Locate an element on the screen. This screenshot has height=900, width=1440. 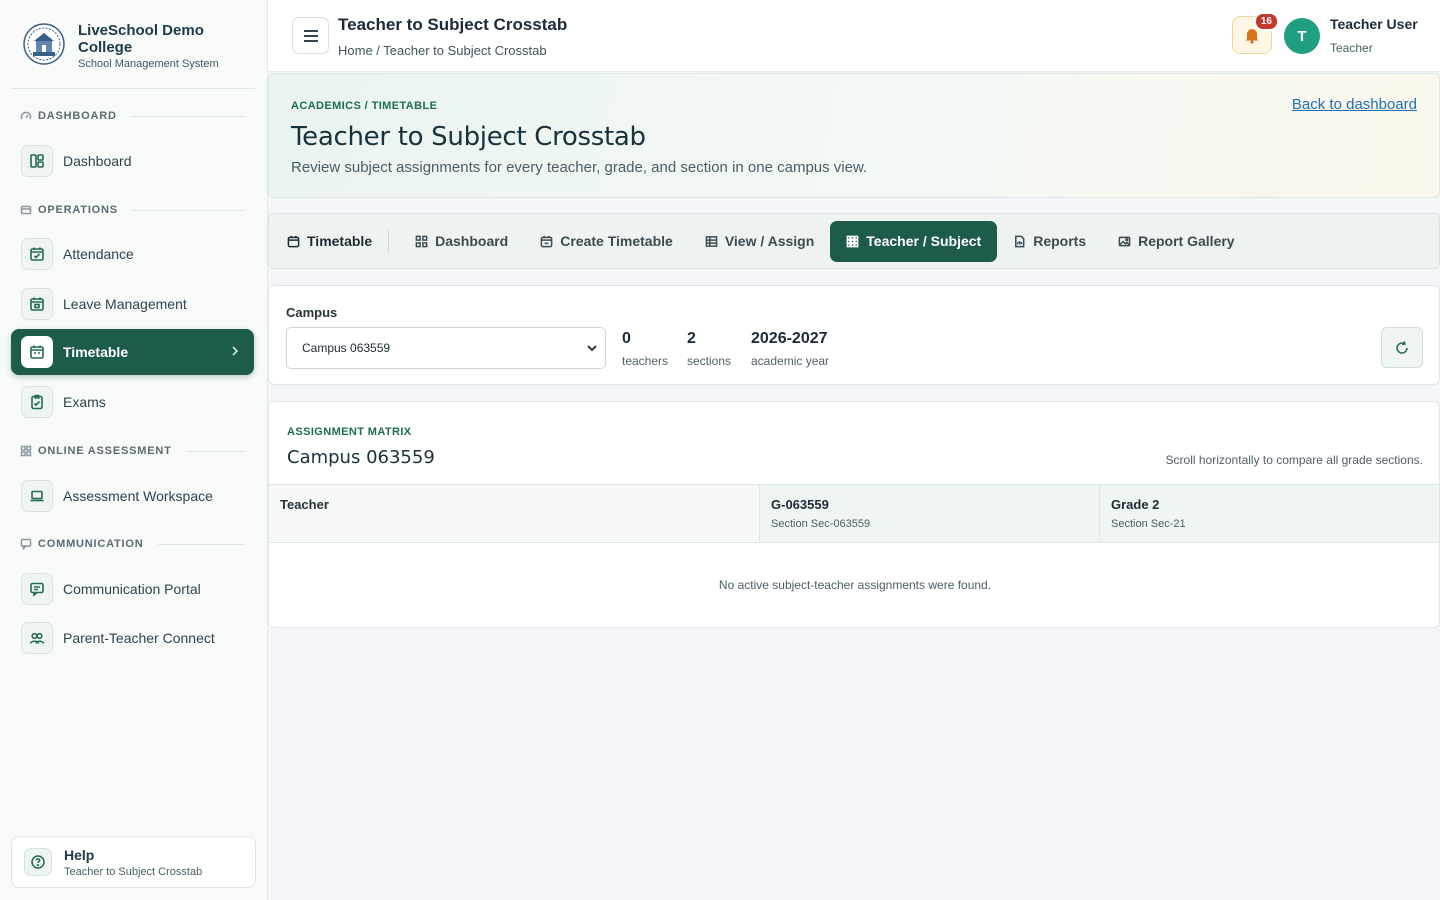
refresh-button is located at coordinates (1402, 347).